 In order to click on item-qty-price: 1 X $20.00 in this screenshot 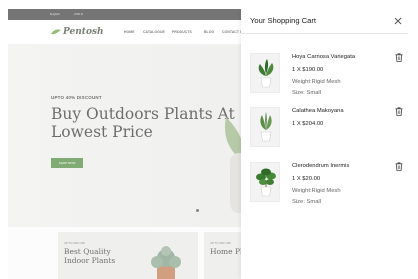, I will do `click(306, 179)`.